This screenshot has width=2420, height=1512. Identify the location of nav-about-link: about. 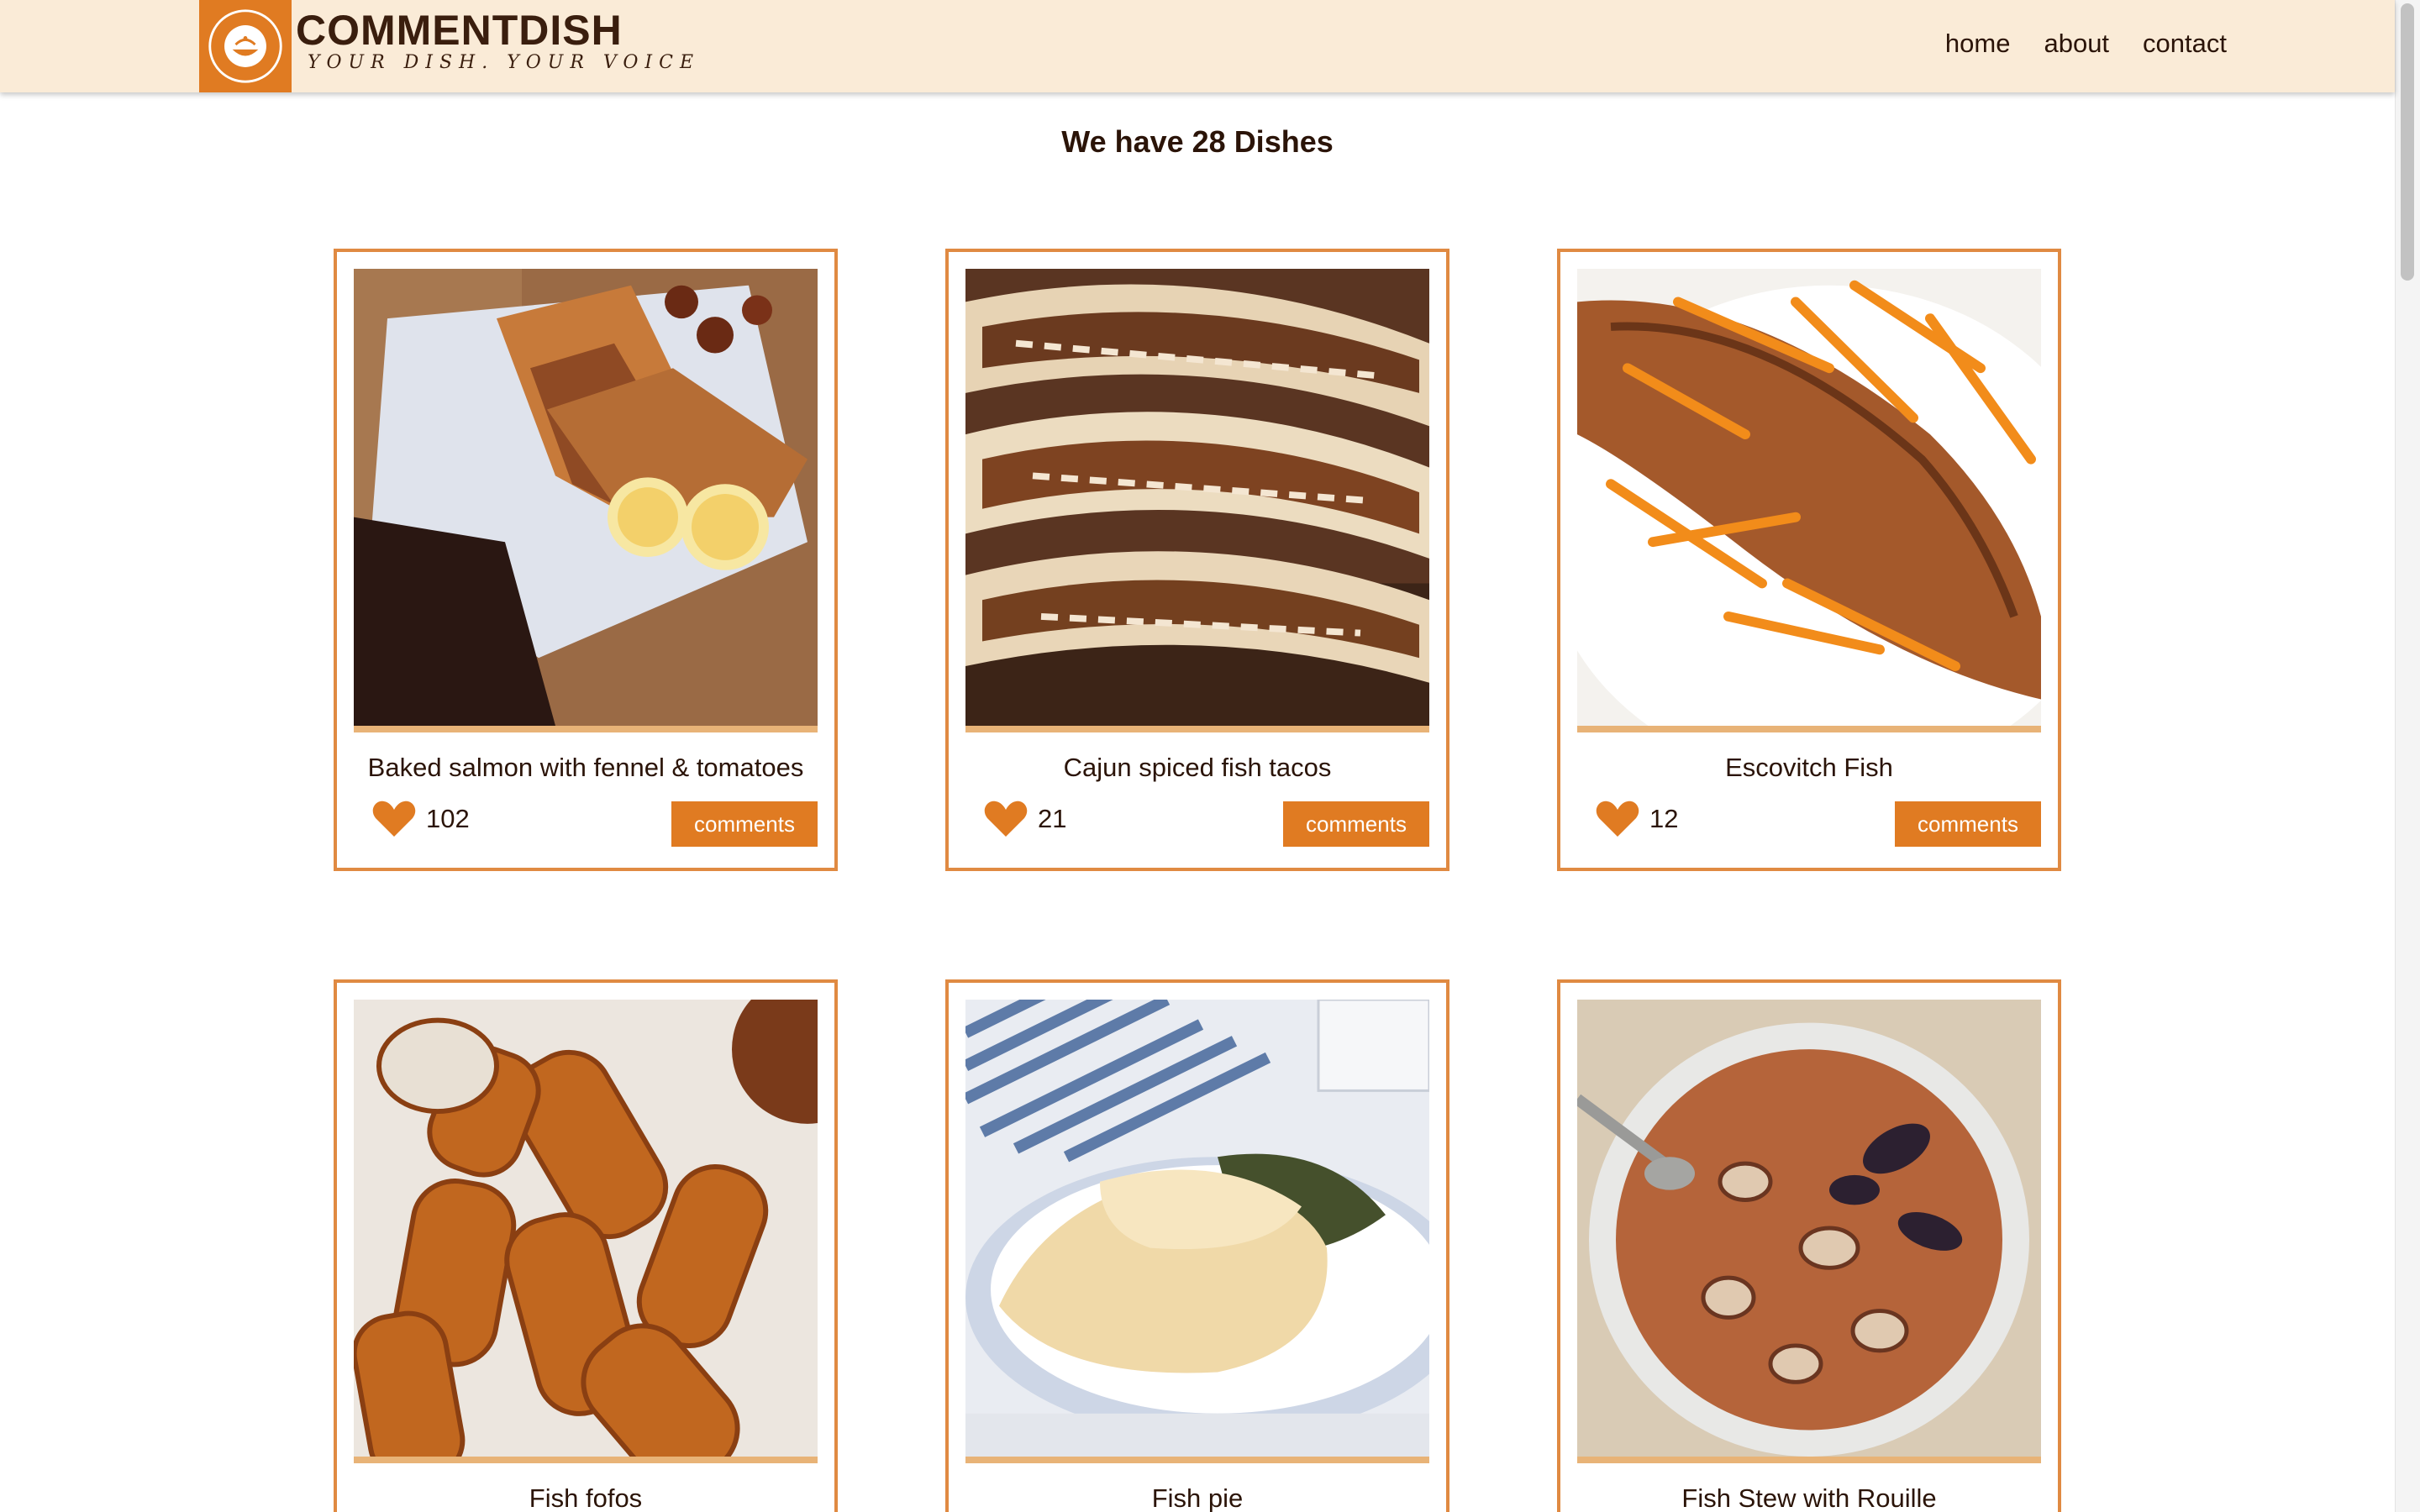
(2076, 44).